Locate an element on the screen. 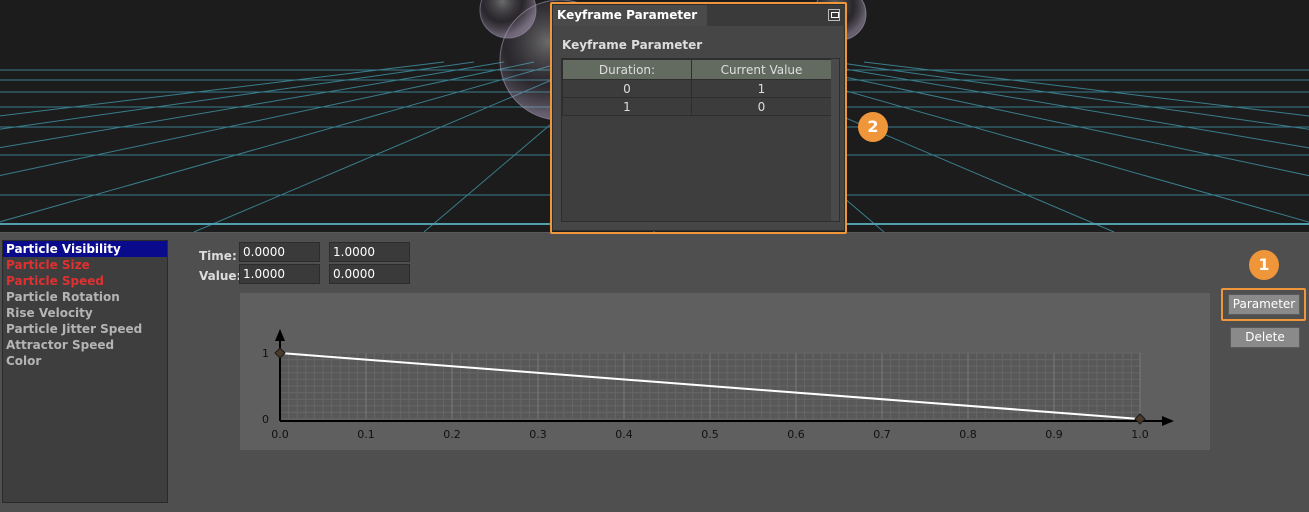 This screenshot has width=1309, height=512. value-end-field: 0.0000 is located at coordinates (369, 274).